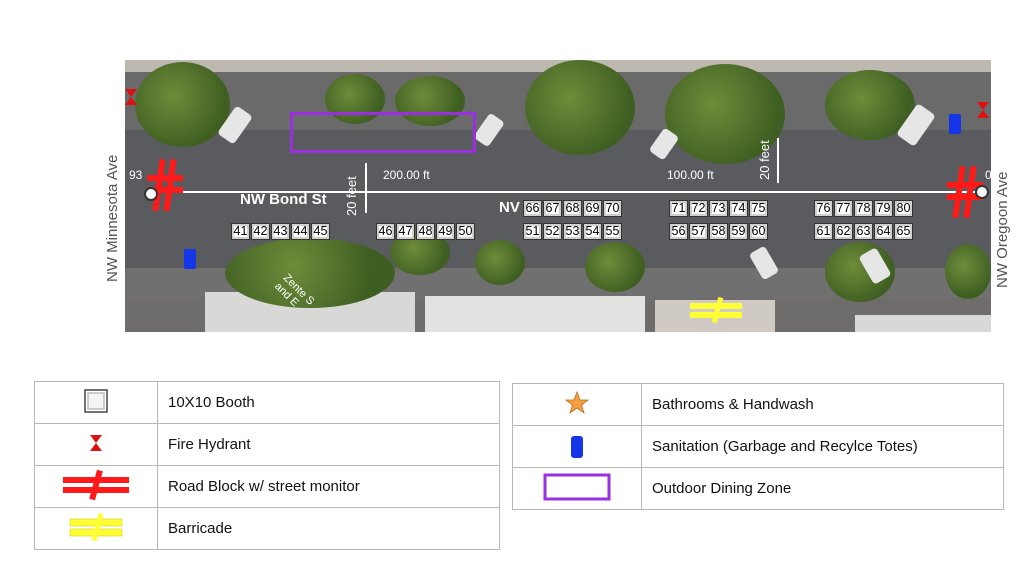  I want to click on legend-row: Outdoor Dining Zone, so click(758, 488).